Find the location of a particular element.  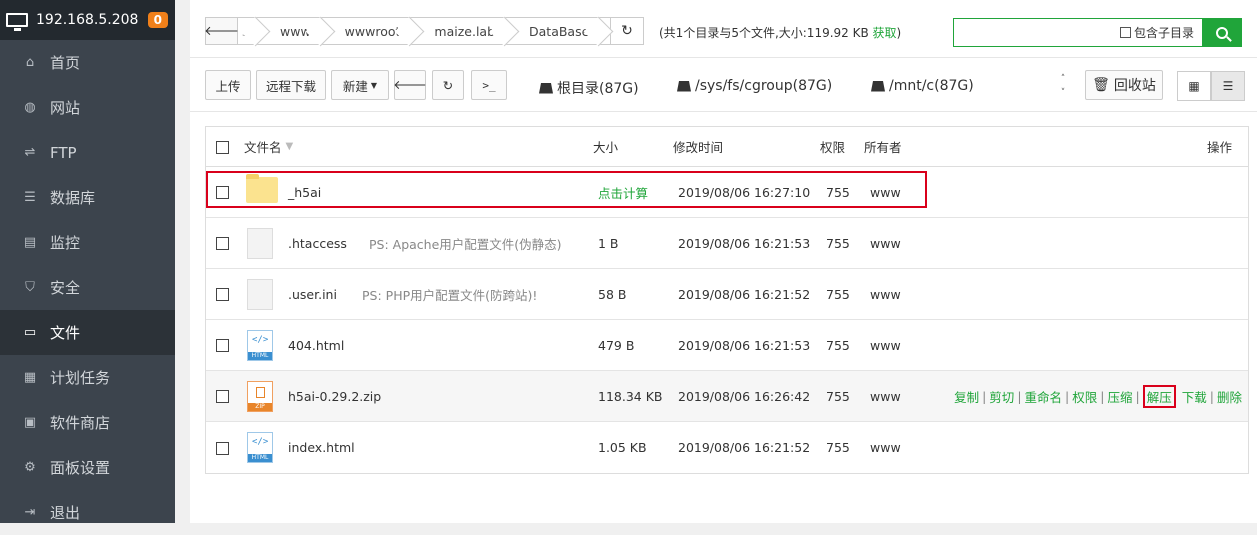

sidebar-item-ftp: ⇌ FTP is located at coordinates (87, 152).